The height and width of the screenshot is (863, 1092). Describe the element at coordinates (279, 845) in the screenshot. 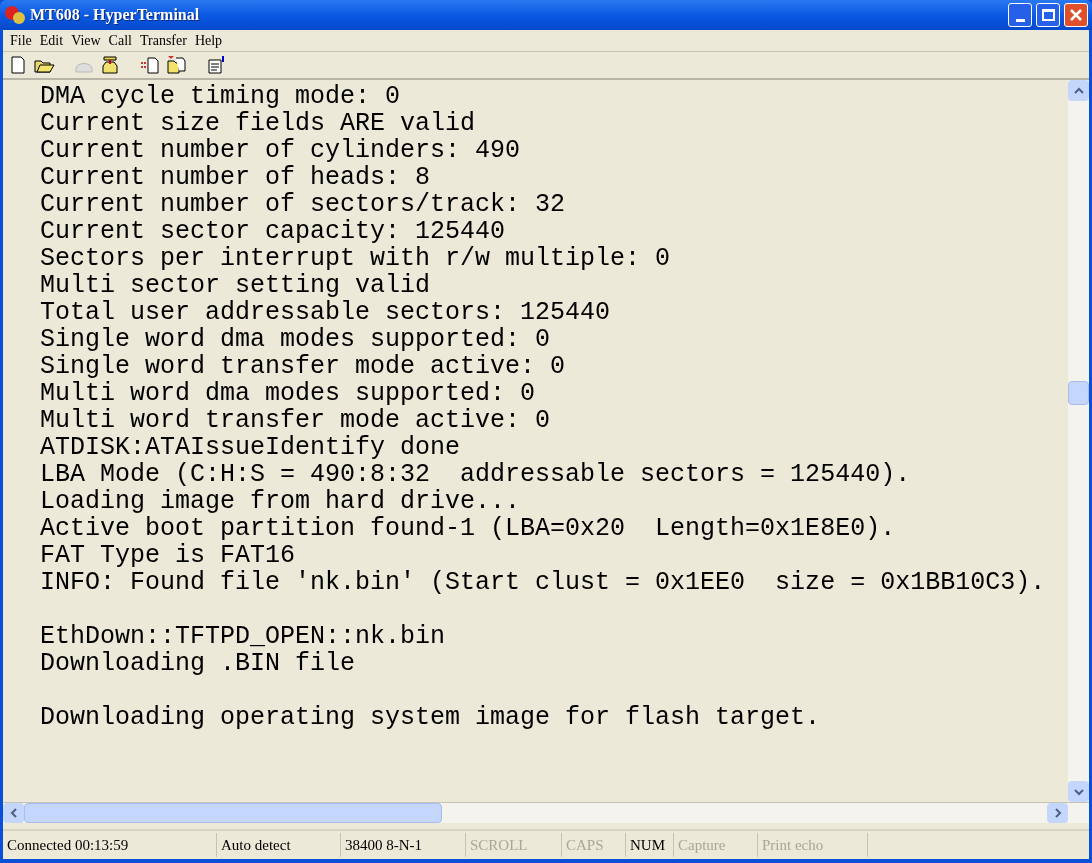

I see `status-pane: Auto detect` at that location.